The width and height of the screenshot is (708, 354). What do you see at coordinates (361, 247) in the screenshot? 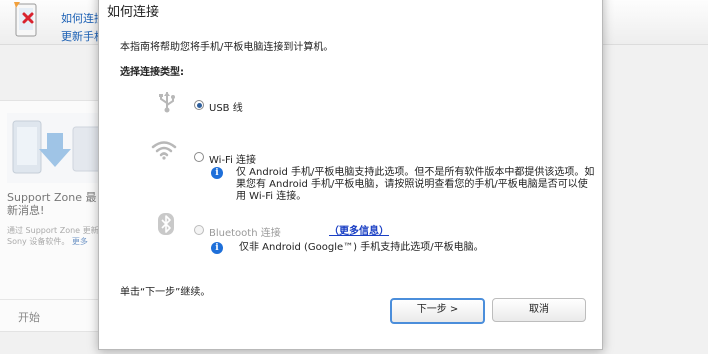
I see `bluetooth-info-text: 仅非 Android (Google™) 手机支持此选项/平板电脑。` at bounding box center [361, 247].